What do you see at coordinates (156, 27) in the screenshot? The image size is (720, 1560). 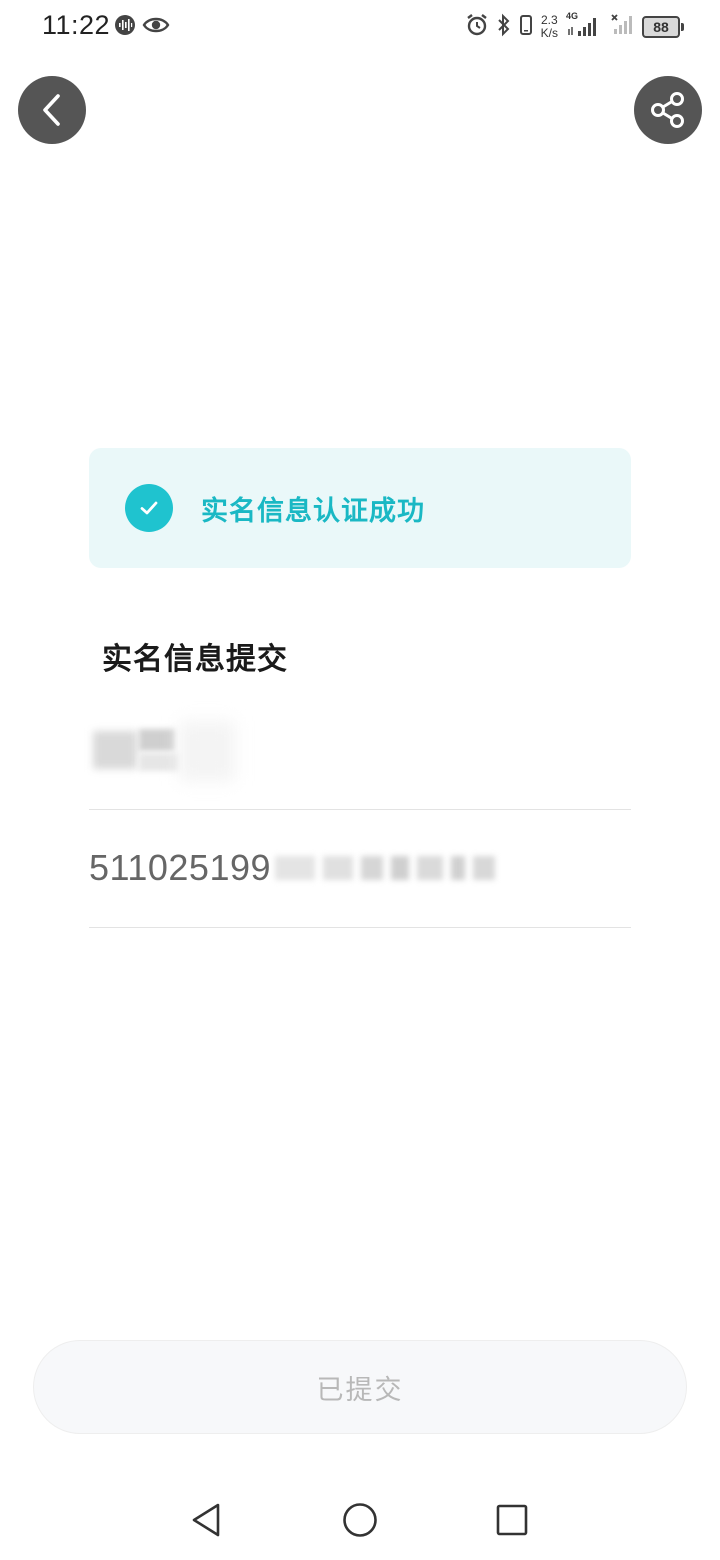 I see `eye-icon` at bounding box center [156, 27].